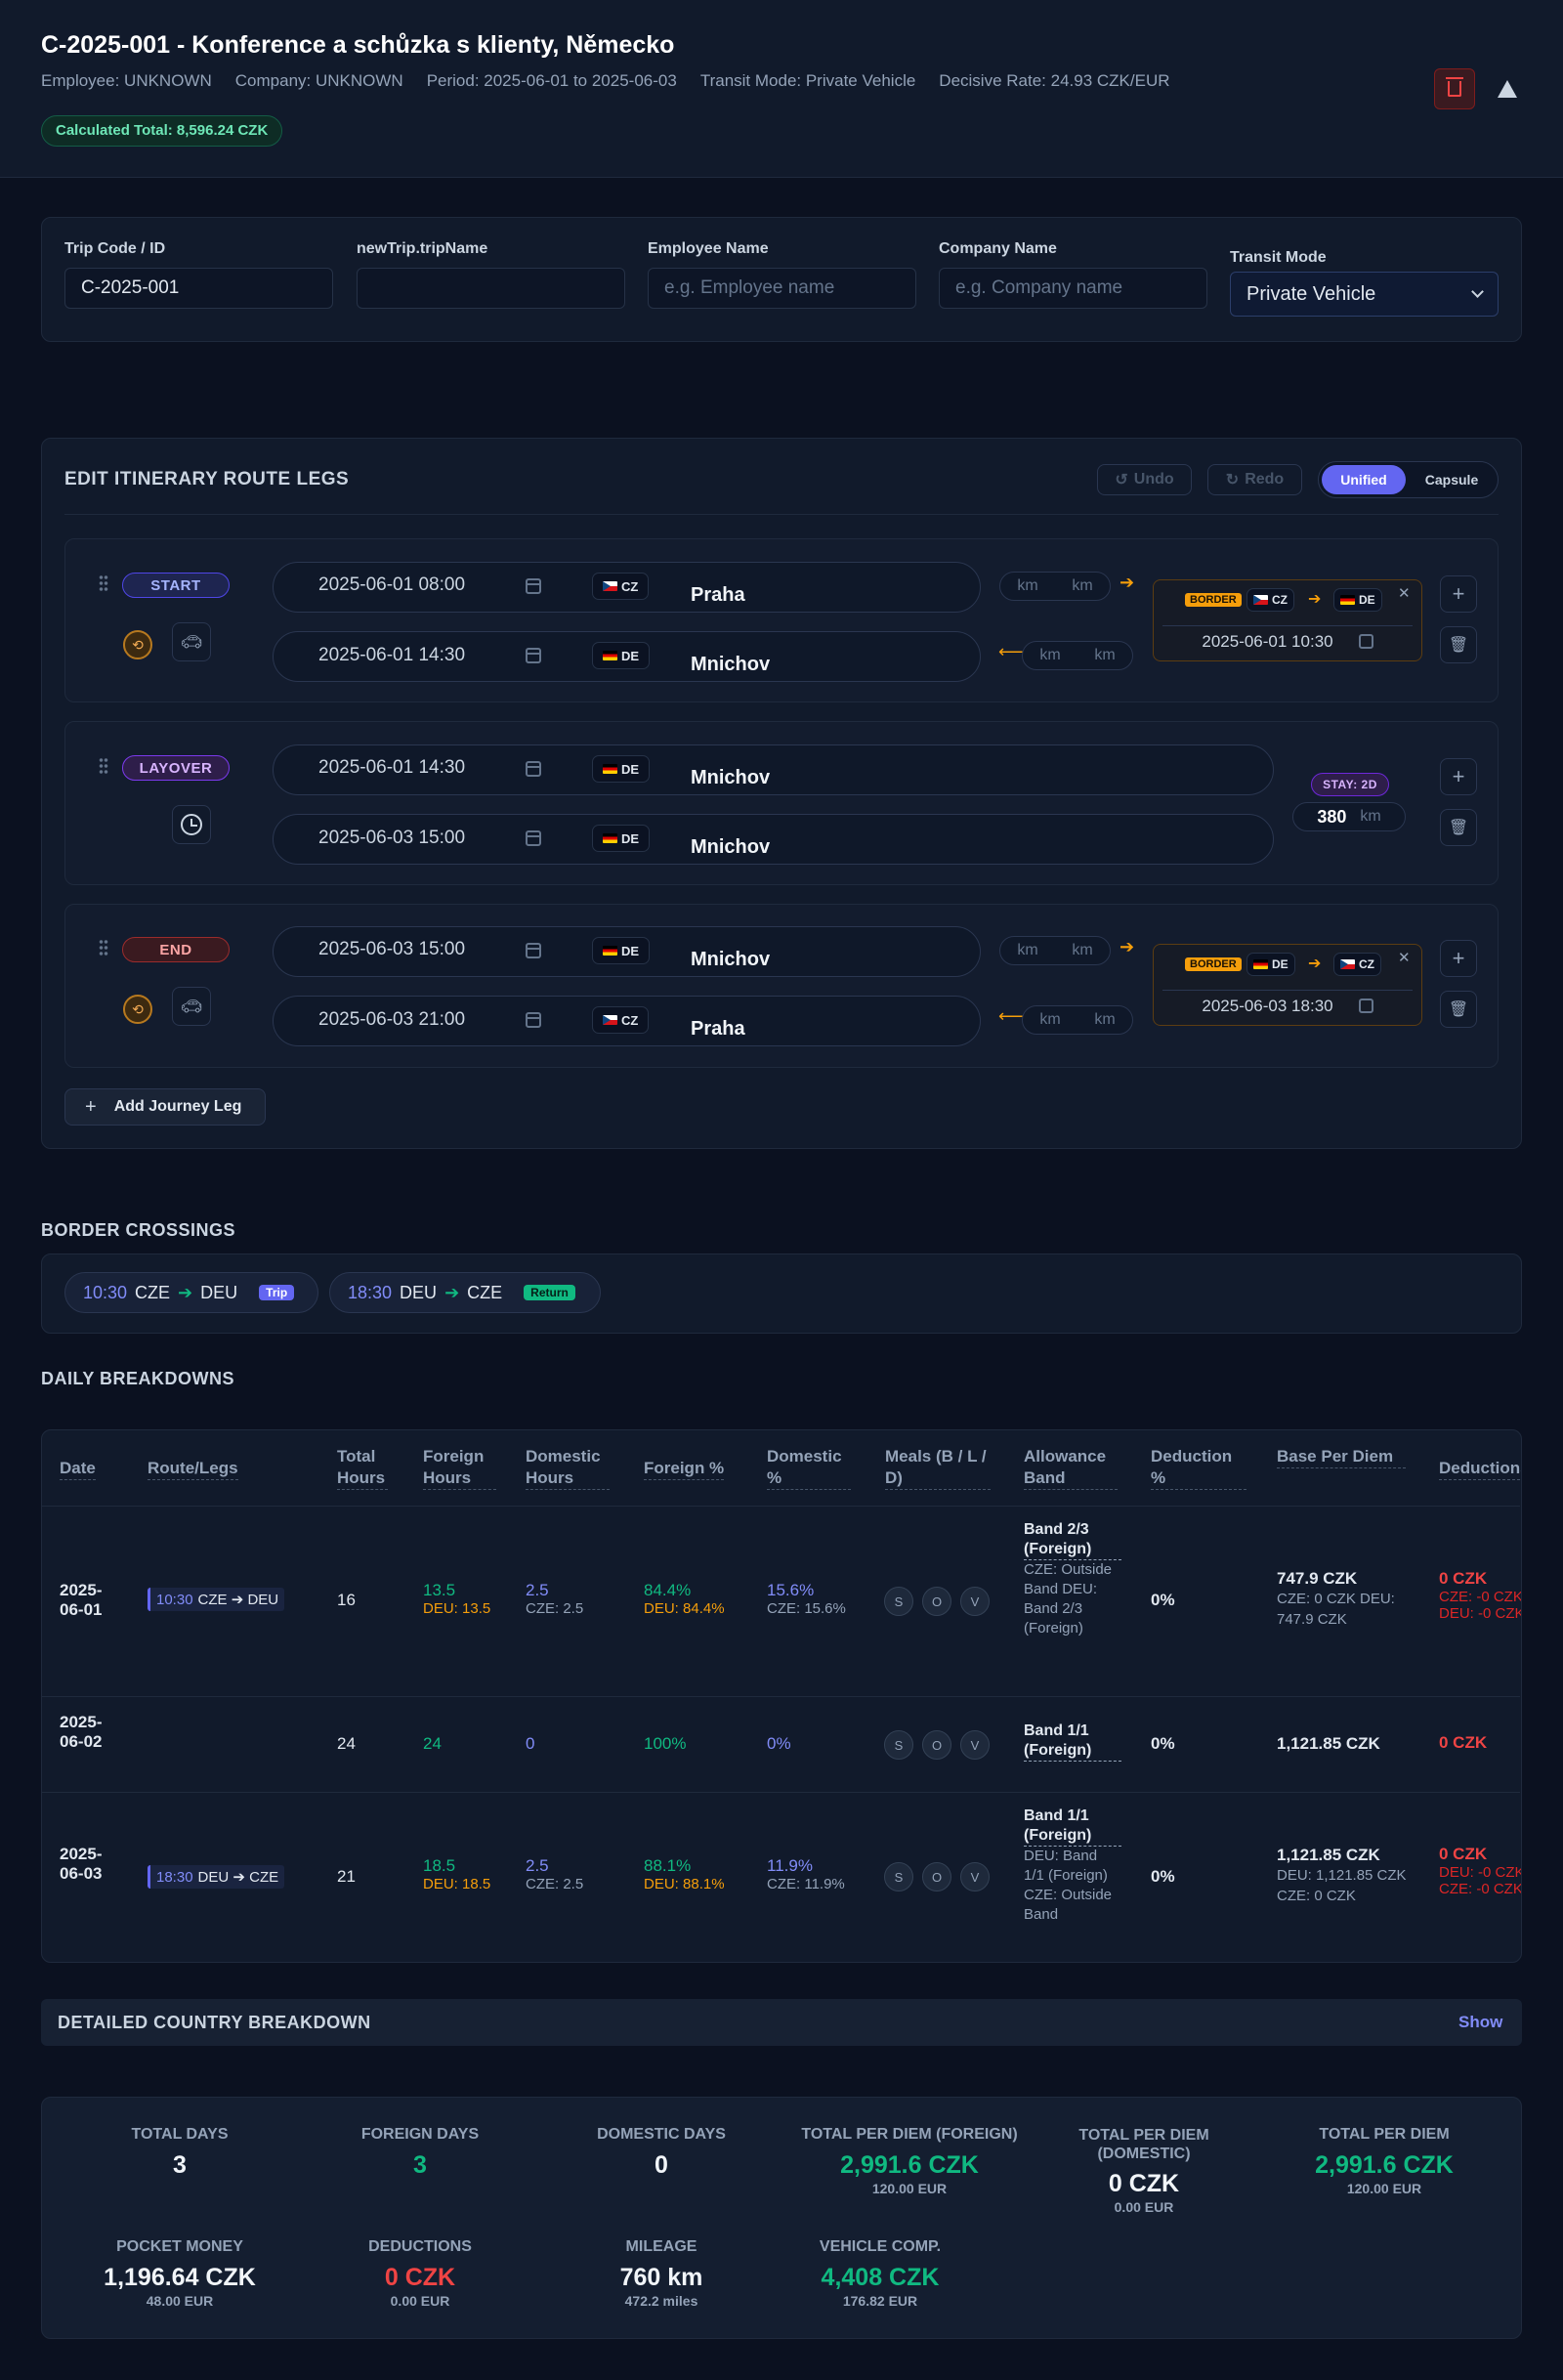  Describe the element at coordinates (610, 586) in the screenshot. I see `flag-cz-icon` at that location.